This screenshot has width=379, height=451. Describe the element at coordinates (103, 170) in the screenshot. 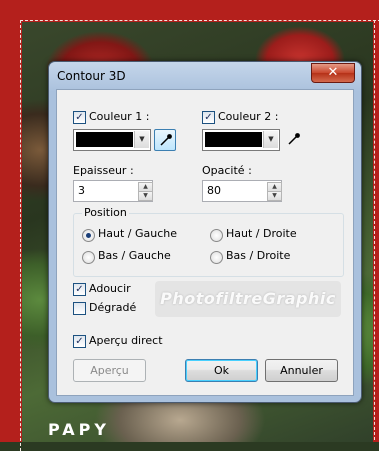

I see `thickness-label: Epaisseur :` at that location.